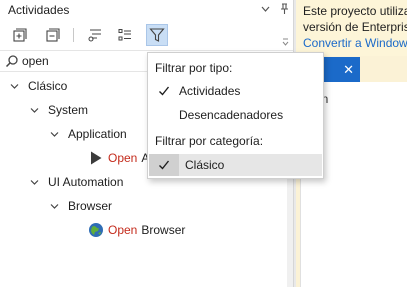  I want to click on expand-all-icon, so click(20, 35).